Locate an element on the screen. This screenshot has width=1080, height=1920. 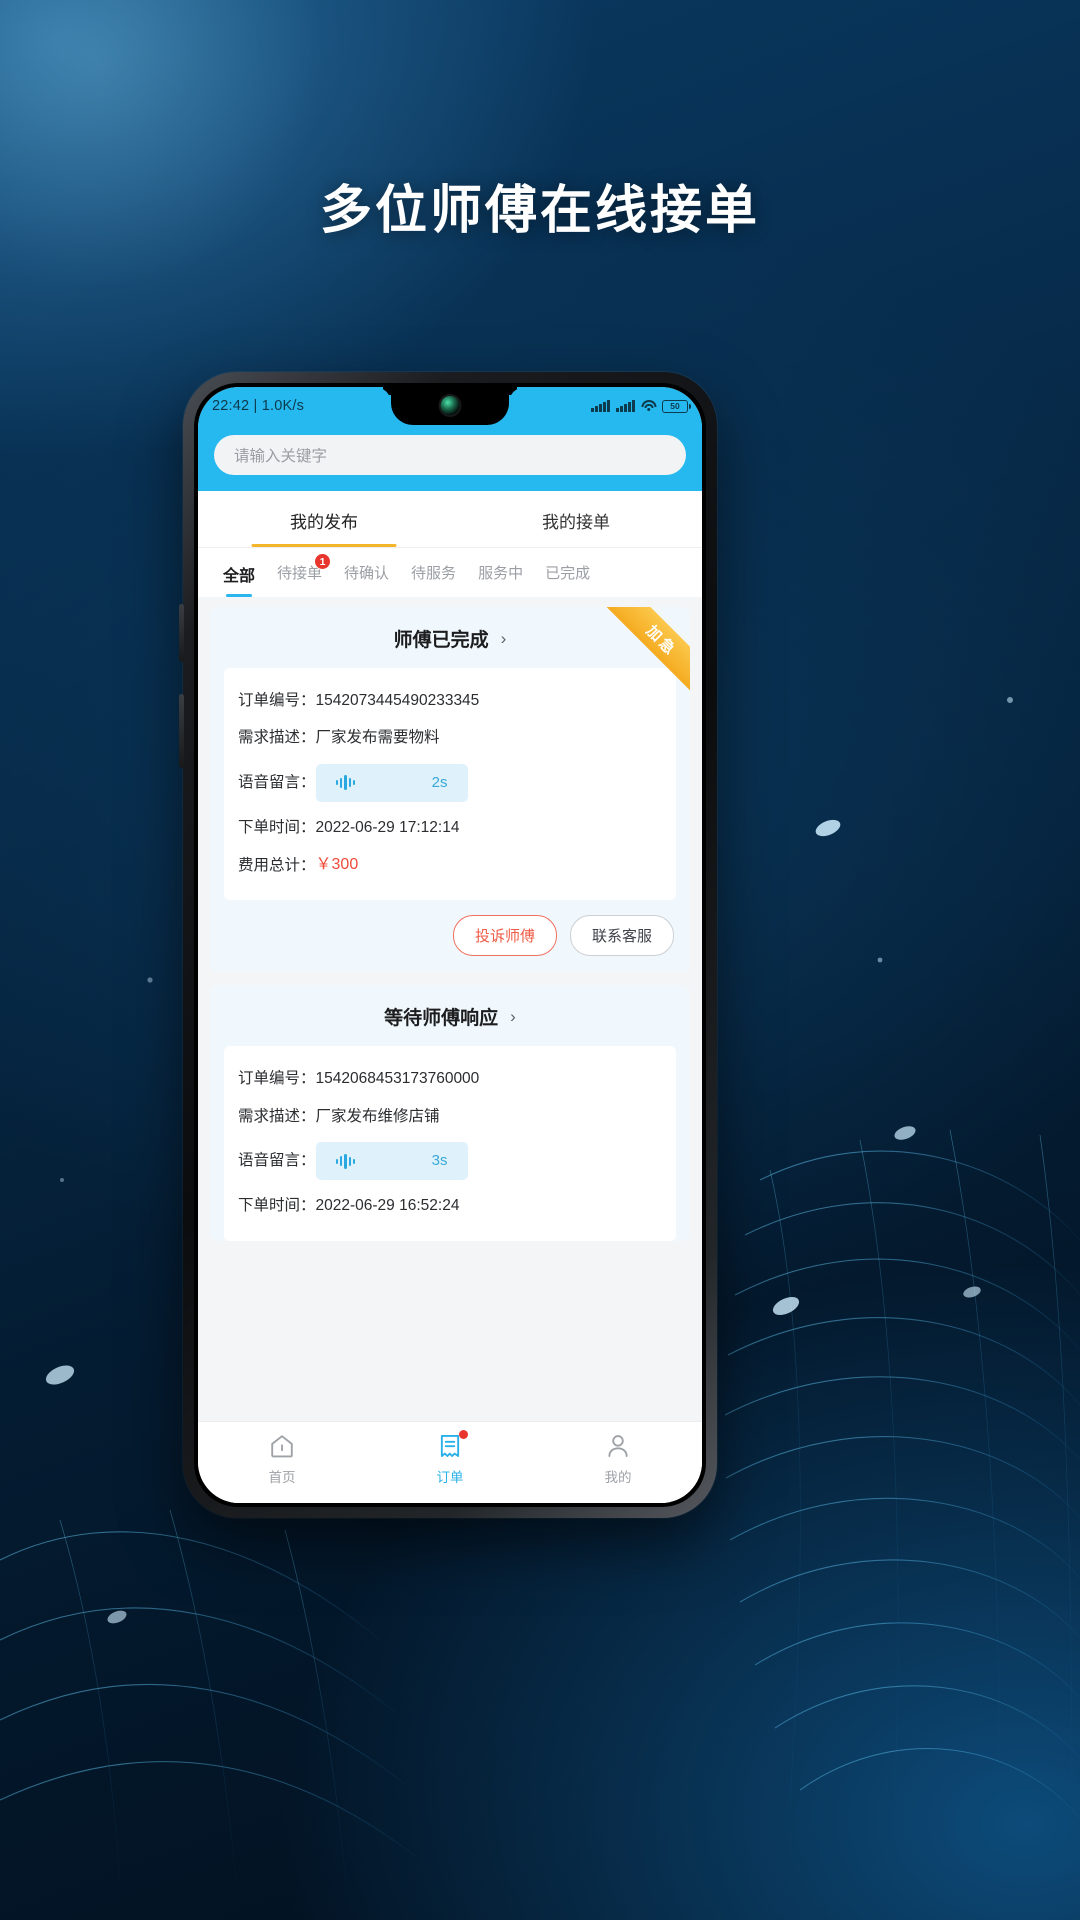
filter-tab-pending-accept: 待接单 1 is located at coordinates (299, 573).